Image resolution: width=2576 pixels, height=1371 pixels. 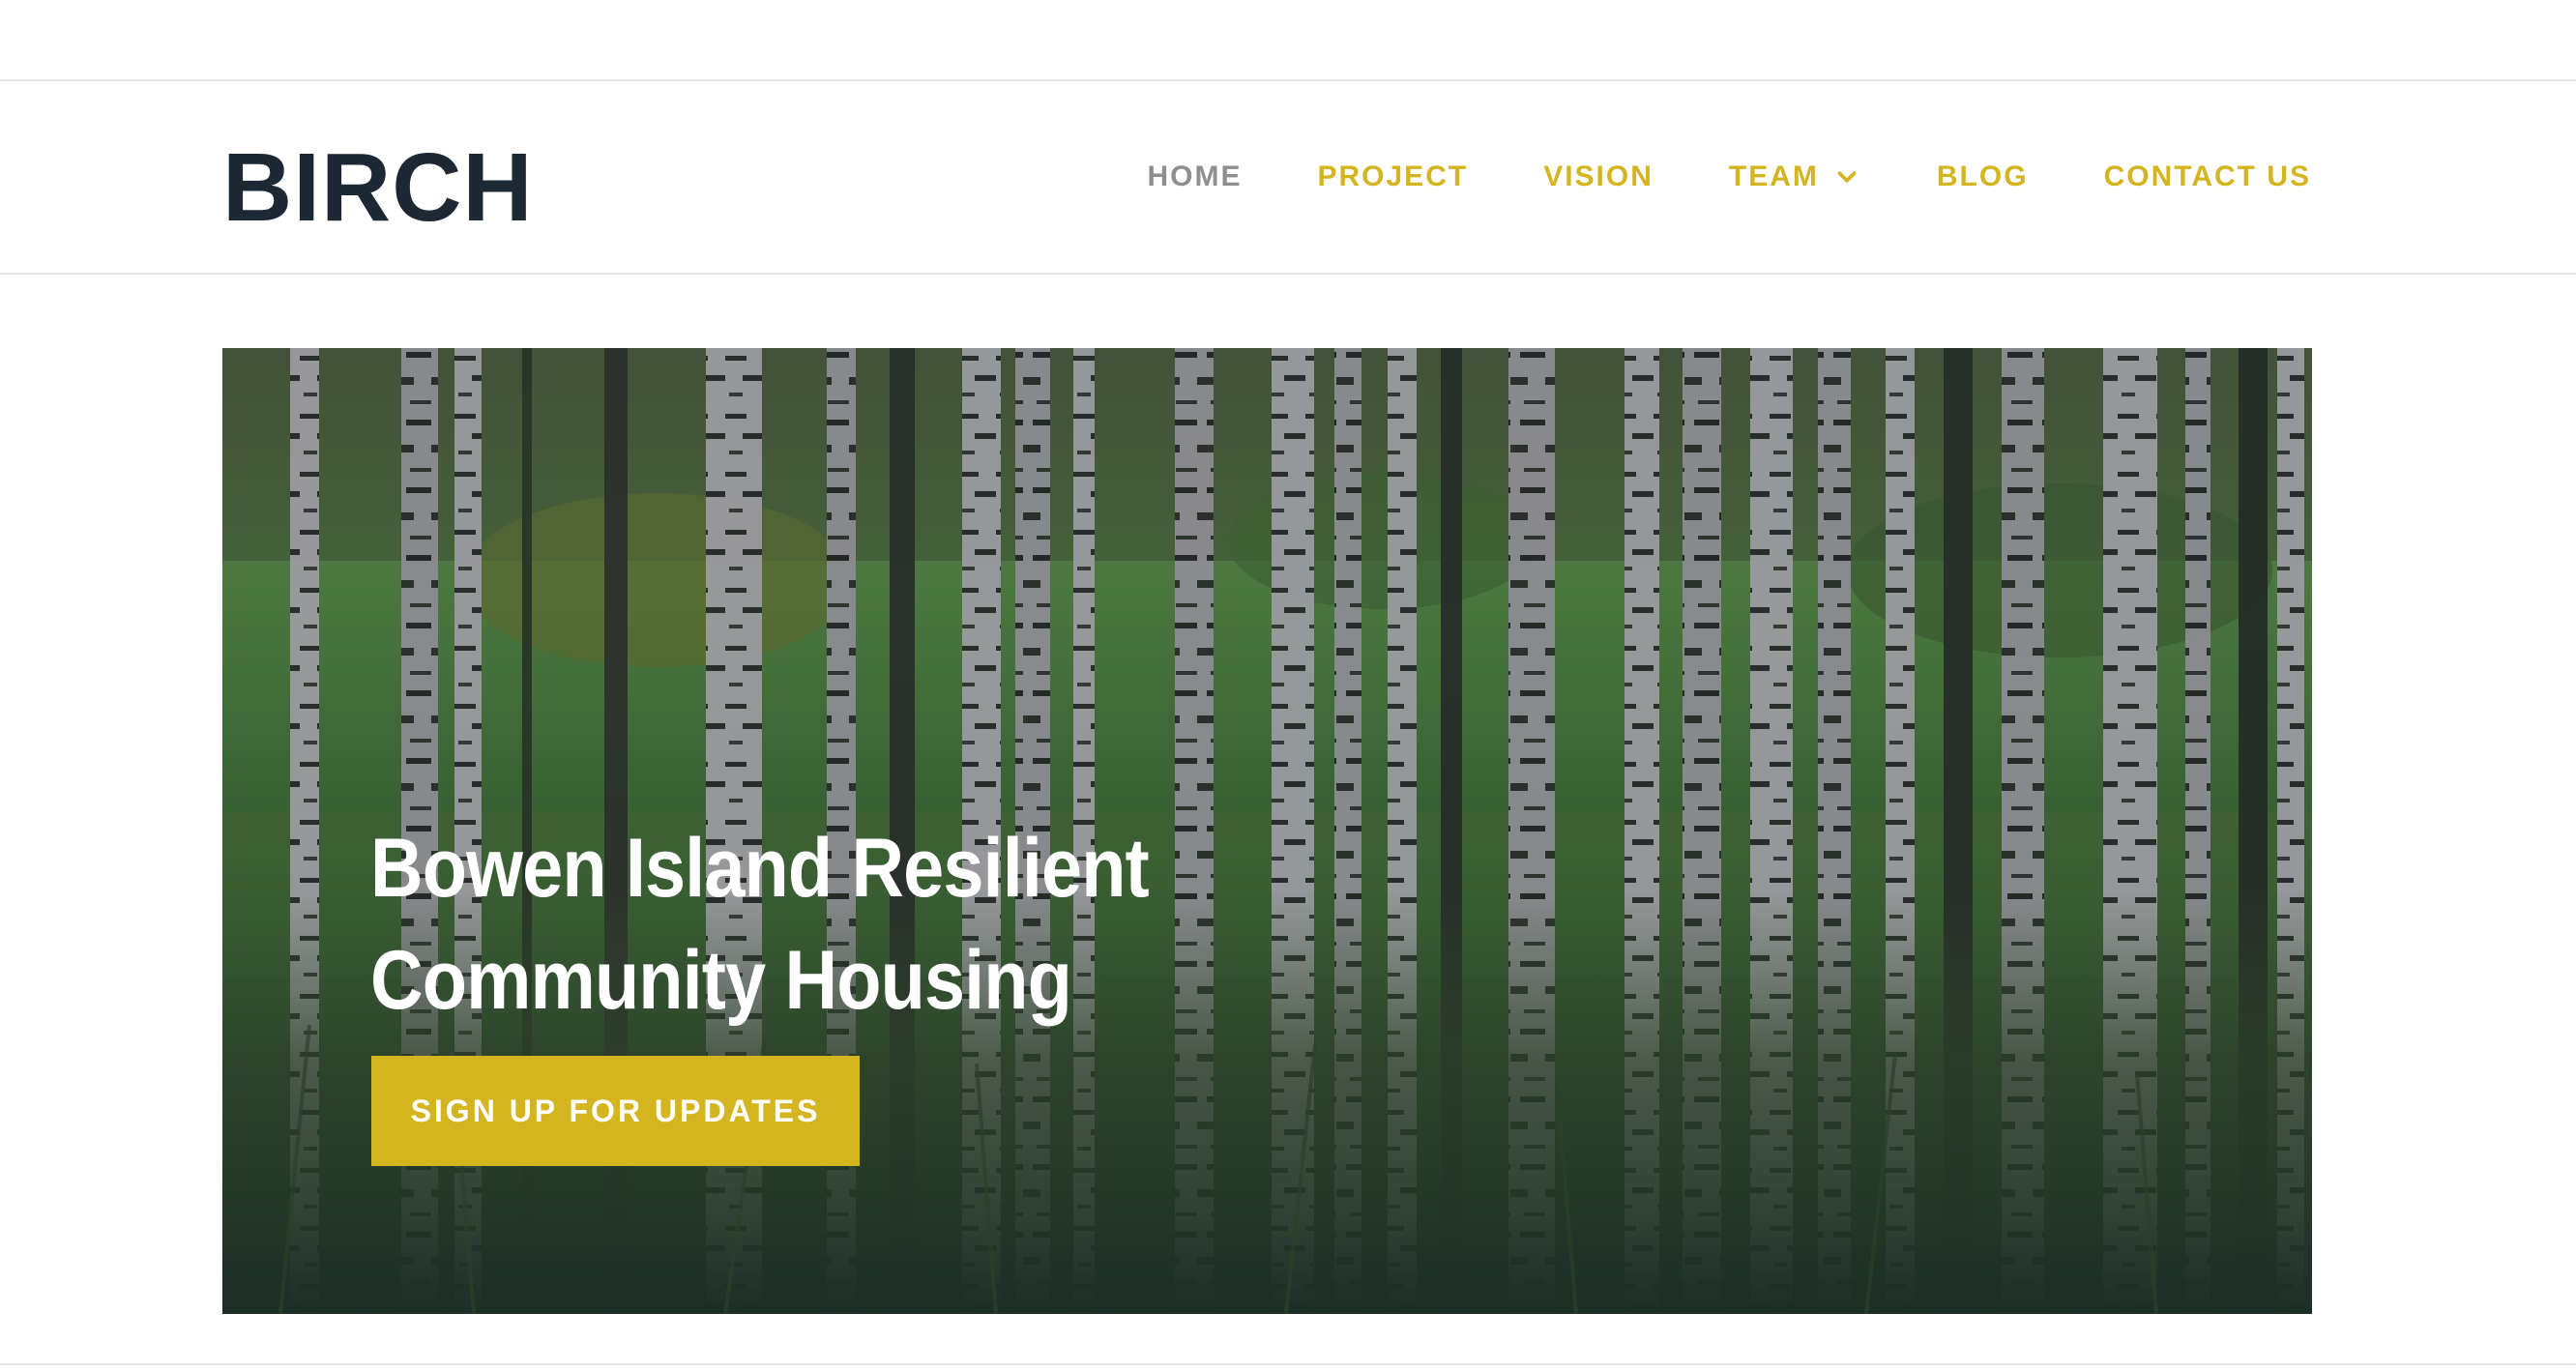 I want to click on nav-item-team: TEAM, so click(x=1795, y=177).